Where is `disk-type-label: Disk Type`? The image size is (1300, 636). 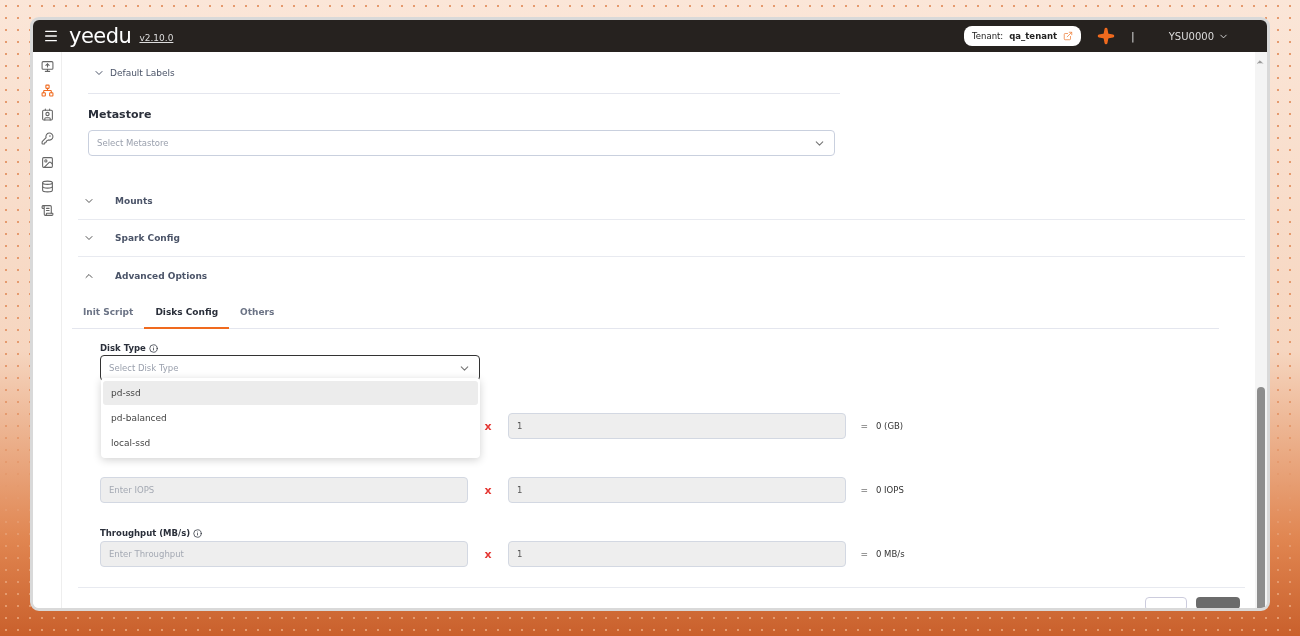 disk-type-label: Disk Type is located at coordinates (129, 348).